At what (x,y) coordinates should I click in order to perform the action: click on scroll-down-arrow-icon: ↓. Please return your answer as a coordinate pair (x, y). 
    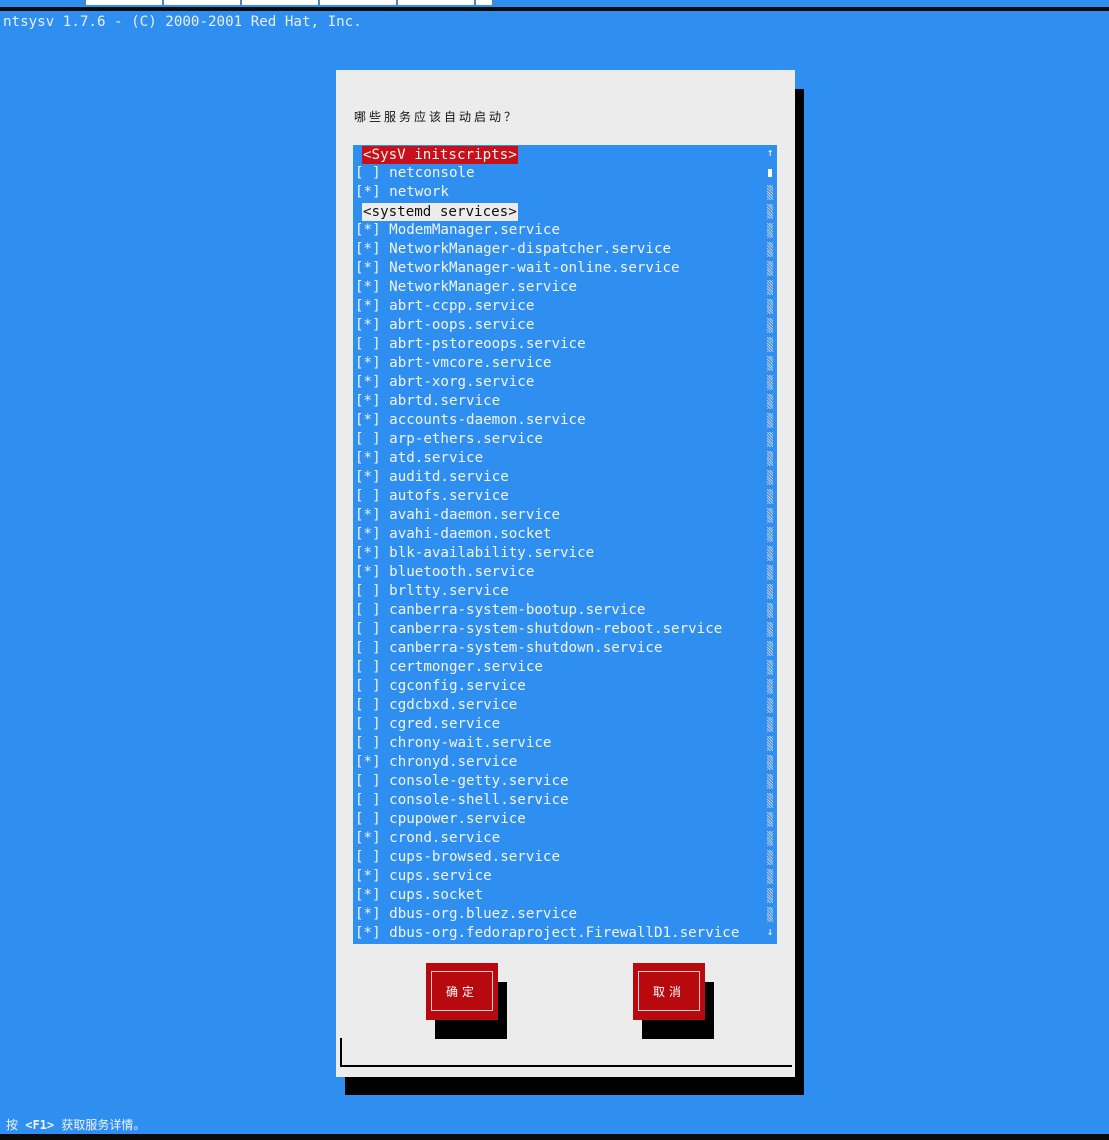
    Looking at the image, I should click on (770, 931).